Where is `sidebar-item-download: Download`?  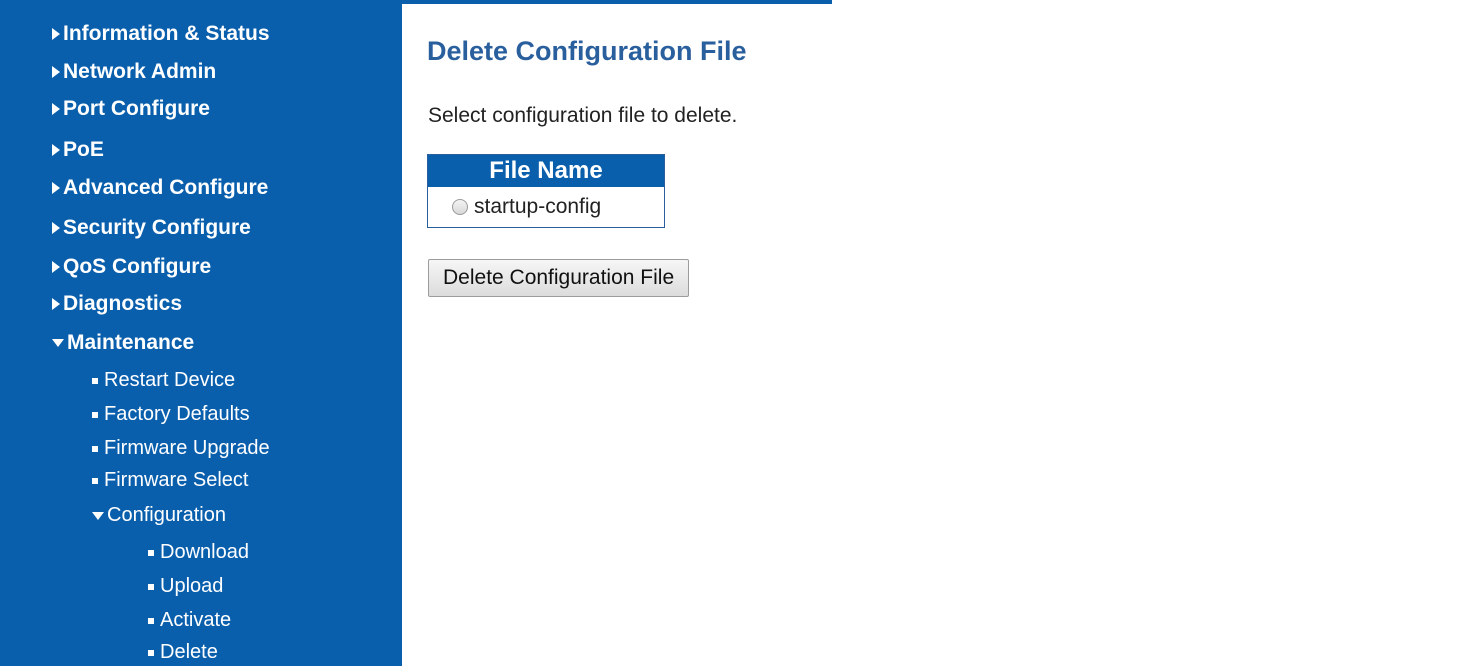 sidebar-item-download: Download is located at coordinates (198, 552).